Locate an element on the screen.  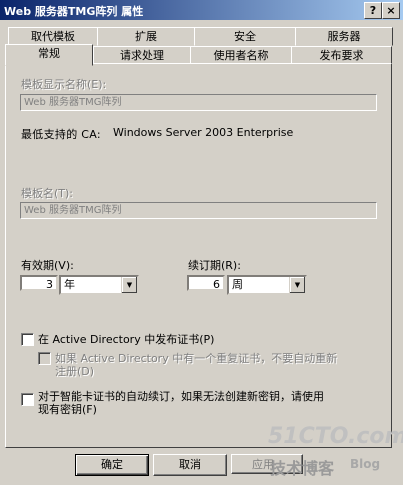
publish-ad-label: 在 Active Directory 中发布证书(P) is located at coordinates (126, 339).